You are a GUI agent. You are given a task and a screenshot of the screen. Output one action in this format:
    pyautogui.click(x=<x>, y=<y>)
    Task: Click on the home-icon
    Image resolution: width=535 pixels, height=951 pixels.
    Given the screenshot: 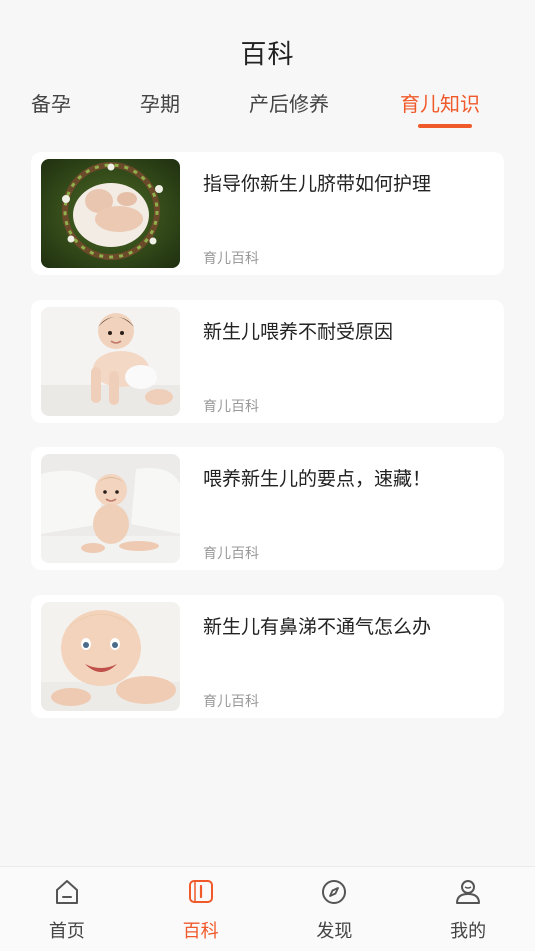 What is the action you would take?
    pyautogui.click(x=67, y=892)
    